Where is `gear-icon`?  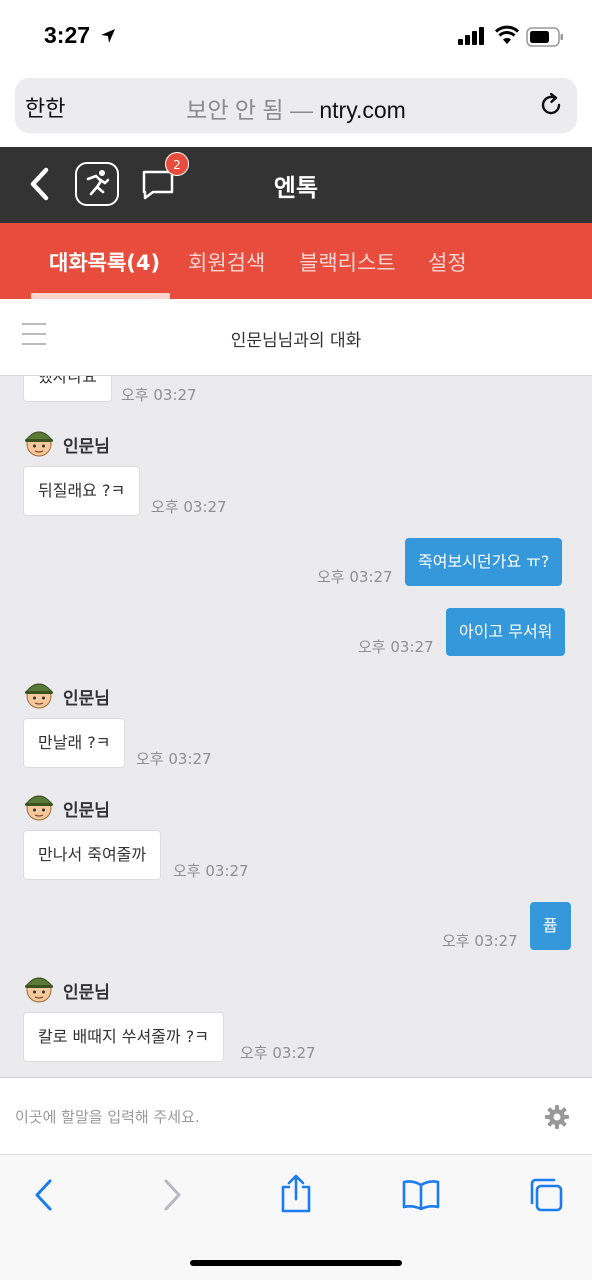
gear-icon is located at coordinates (557, 1117).